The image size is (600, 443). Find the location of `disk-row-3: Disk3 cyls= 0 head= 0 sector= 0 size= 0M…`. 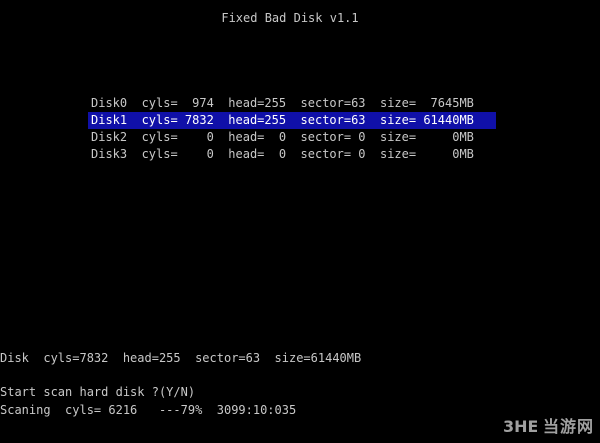

disk-row-3: Disk3 cyls= 0 head= 0 sector= 0 size= 0M… is located at coordinates (292, 154).